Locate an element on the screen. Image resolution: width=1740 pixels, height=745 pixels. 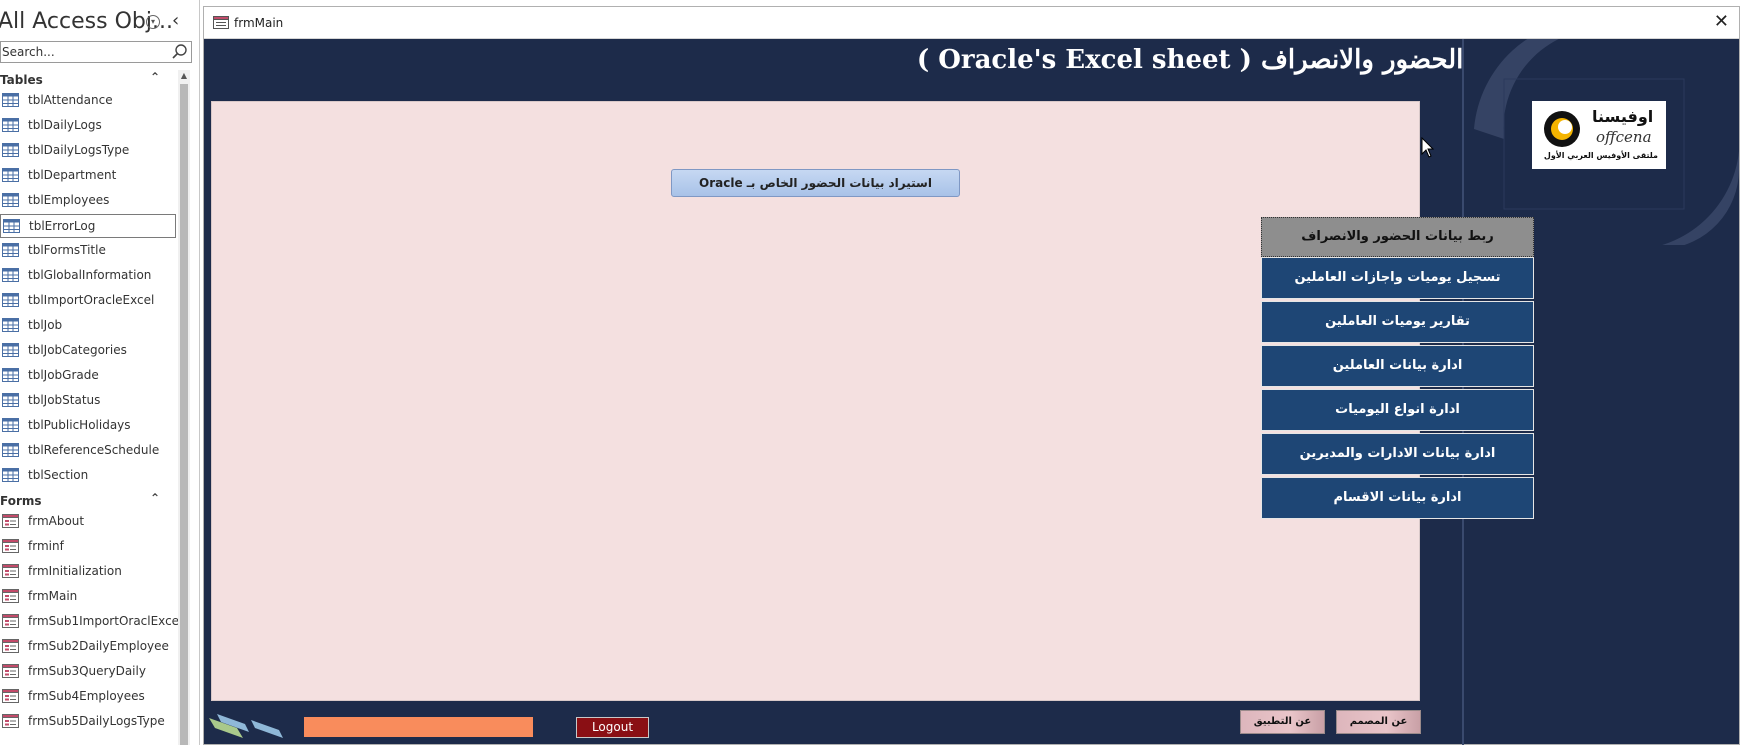
nav-item-label: tblDailyLogsType is located at coordinates (79, 150).